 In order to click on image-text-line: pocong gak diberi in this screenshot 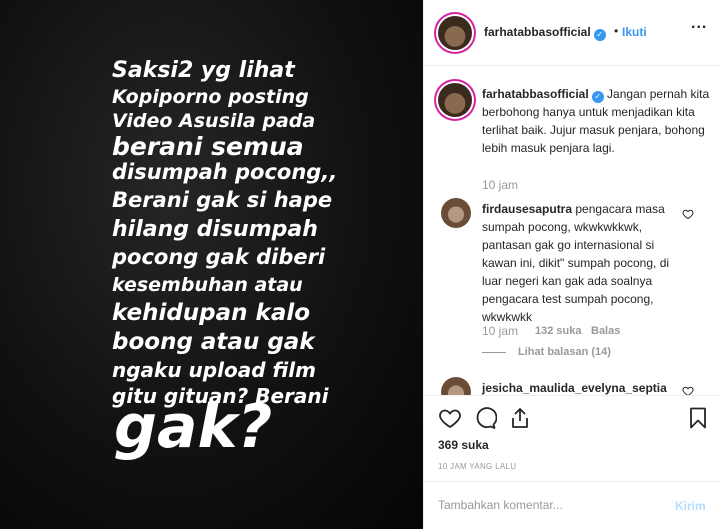, I will do `click(219, 257)`.